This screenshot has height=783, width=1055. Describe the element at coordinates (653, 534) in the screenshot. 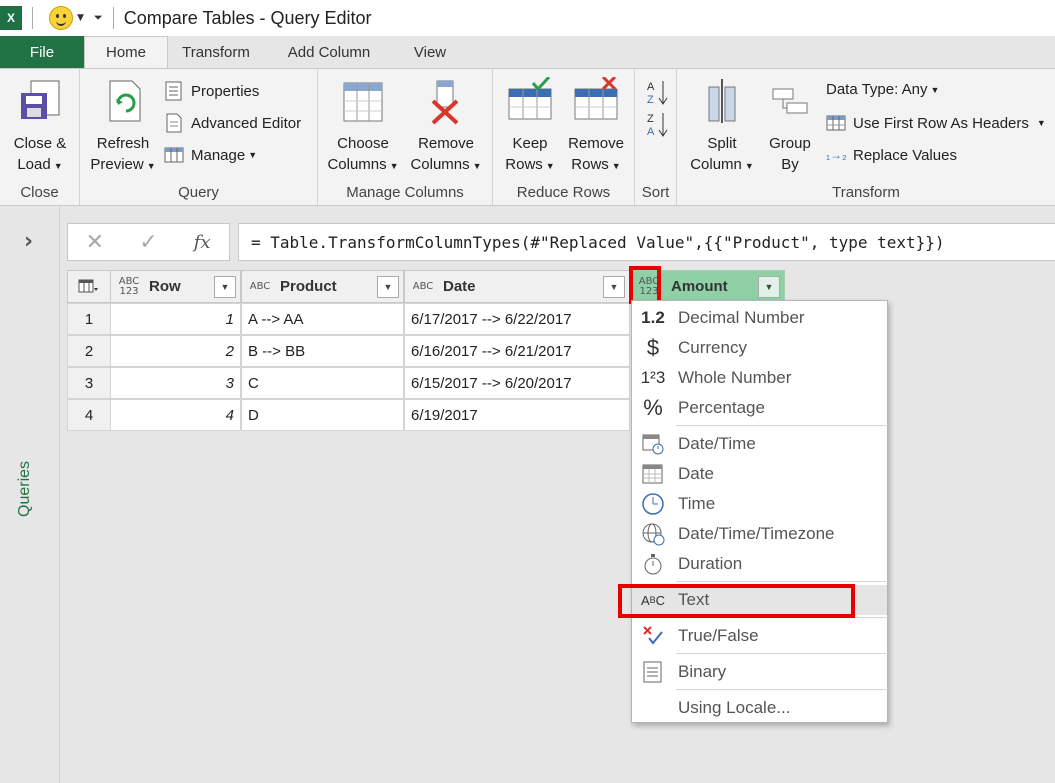

I see `globe-icon` at that location.